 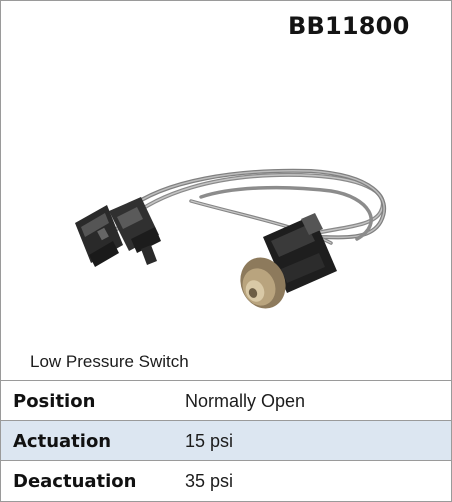 I want to click on spec-label: Actuation, so click(x=62, y=441).